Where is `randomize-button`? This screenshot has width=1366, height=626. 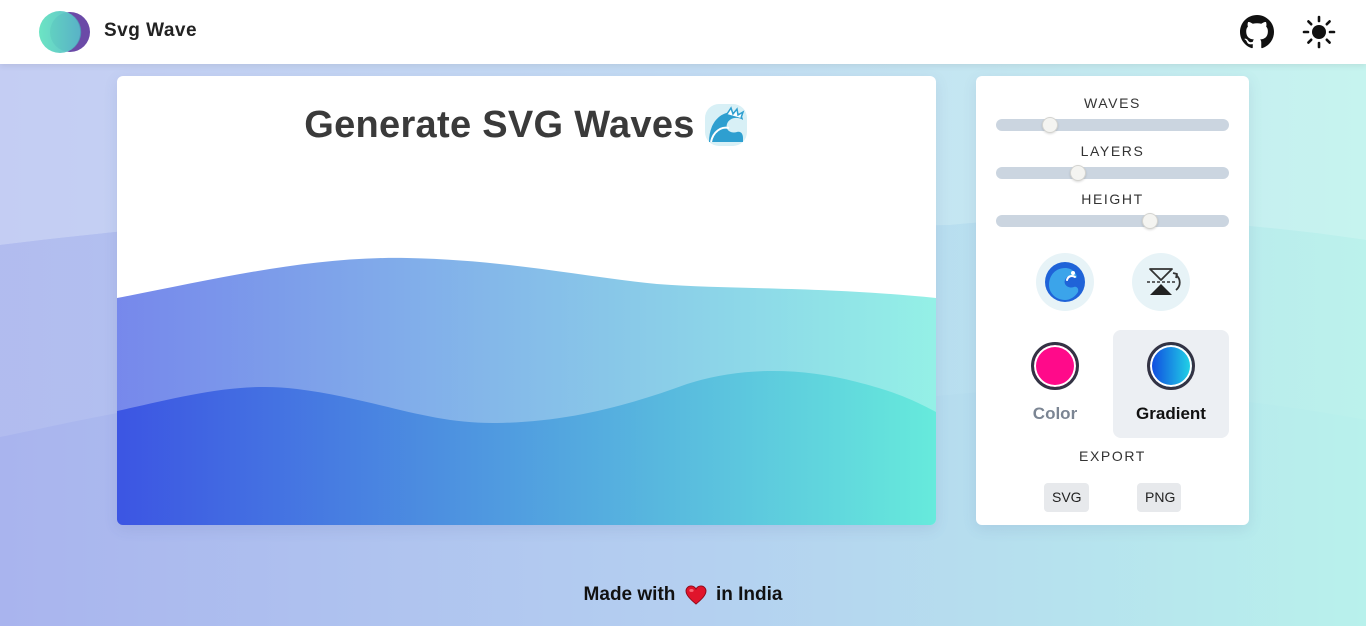
randomize-button is located at coordinates (1065, 282).